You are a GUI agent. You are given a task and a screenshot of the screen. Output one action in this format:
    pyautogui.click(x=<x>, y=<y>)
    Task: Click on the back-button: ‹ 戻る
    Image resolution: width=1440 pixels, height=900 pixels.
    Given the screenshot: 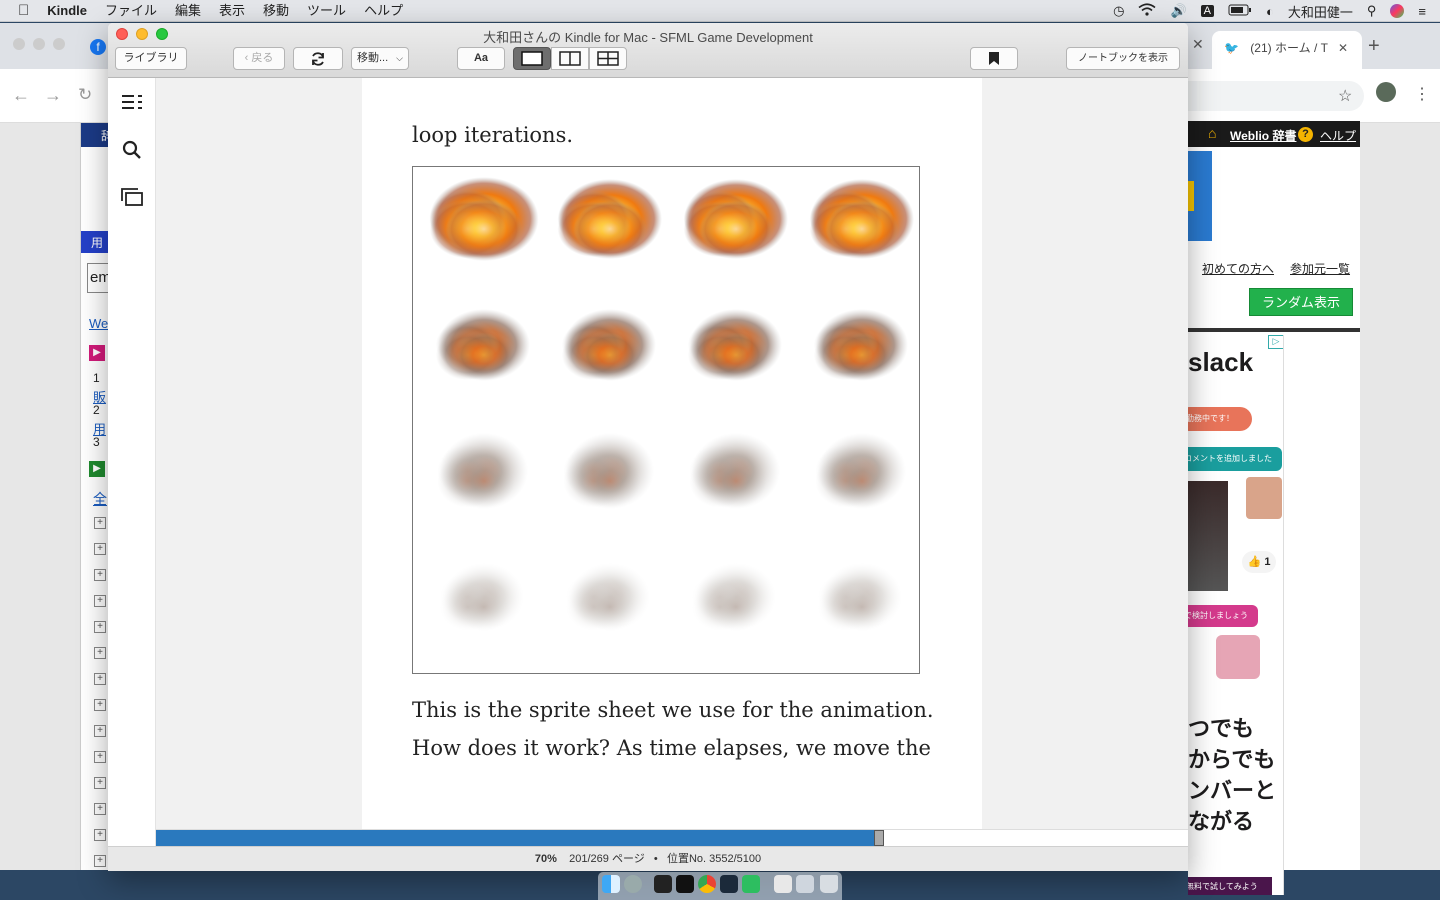 What is the action you would take?
    pyautogui.click(x=259, y=58)
    